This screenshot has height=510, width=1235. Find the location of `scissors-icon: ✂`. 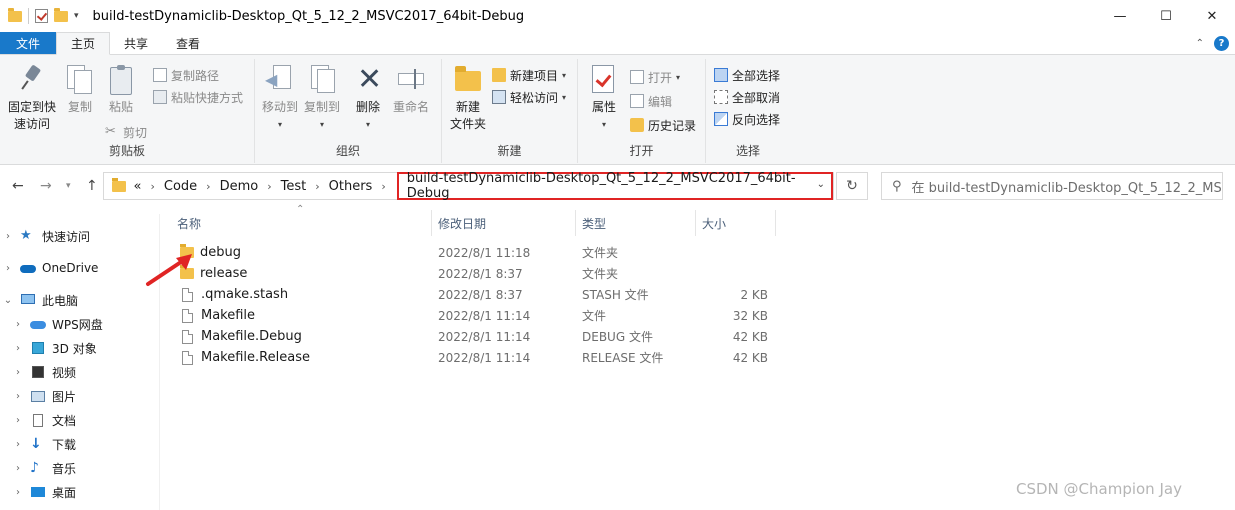

scissors-icon: ✂ is located at coordinates (110, 131).